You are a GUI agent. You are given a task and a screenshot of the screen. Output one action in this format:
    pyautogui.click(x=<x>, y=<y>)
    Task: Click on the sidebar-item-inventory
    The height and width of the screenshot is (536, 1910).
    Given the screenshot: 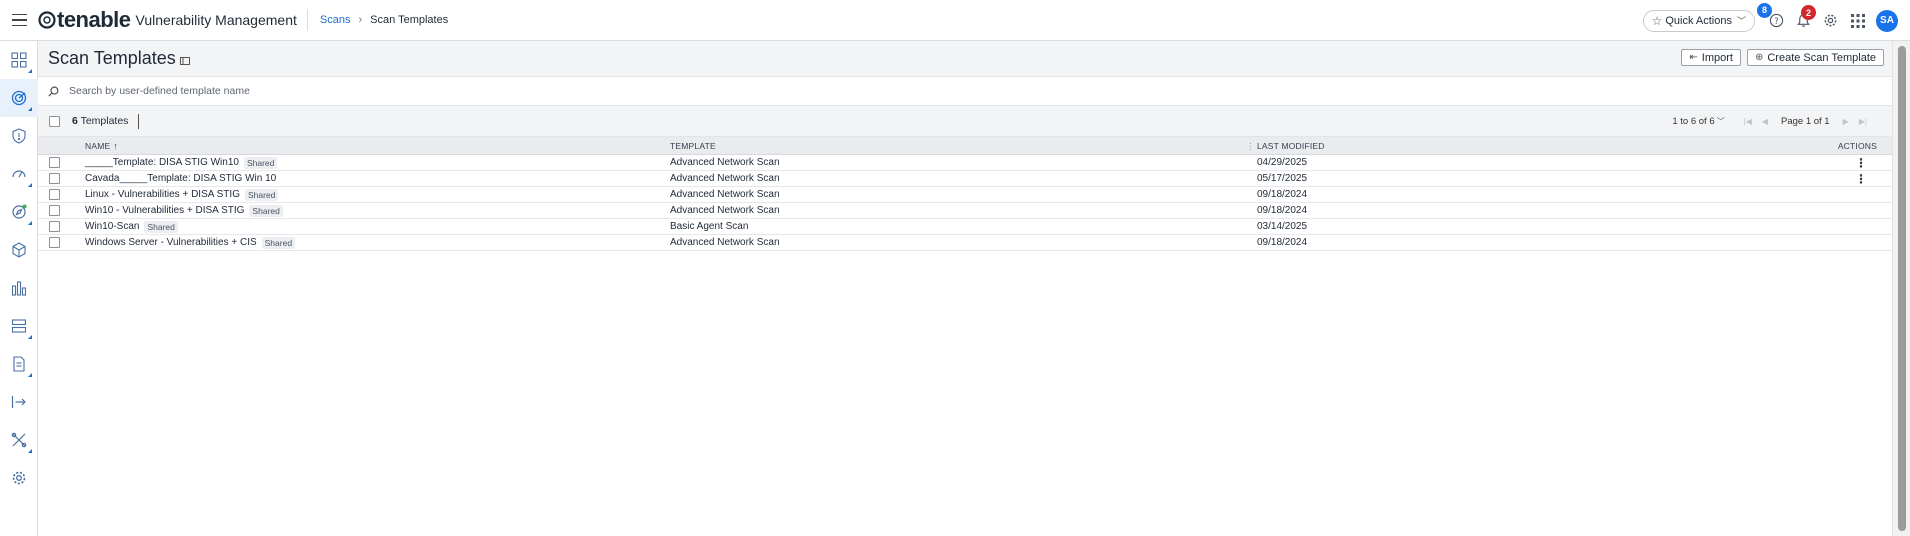 What is the action you would take?
    pyautogui.click(x=19, y=326)
    